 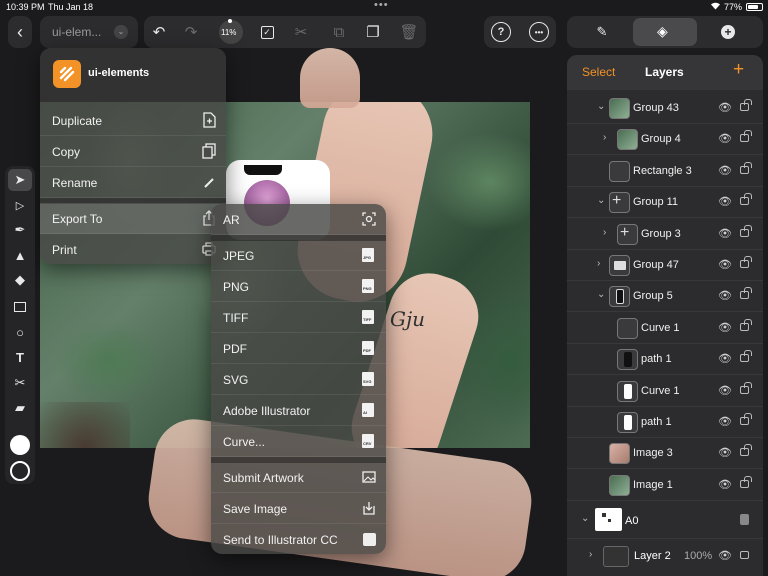 What do you see at coordinates (20, 280) in the screenshot?
I see `fill-tool: ◆` at bounding box center [20, 280].